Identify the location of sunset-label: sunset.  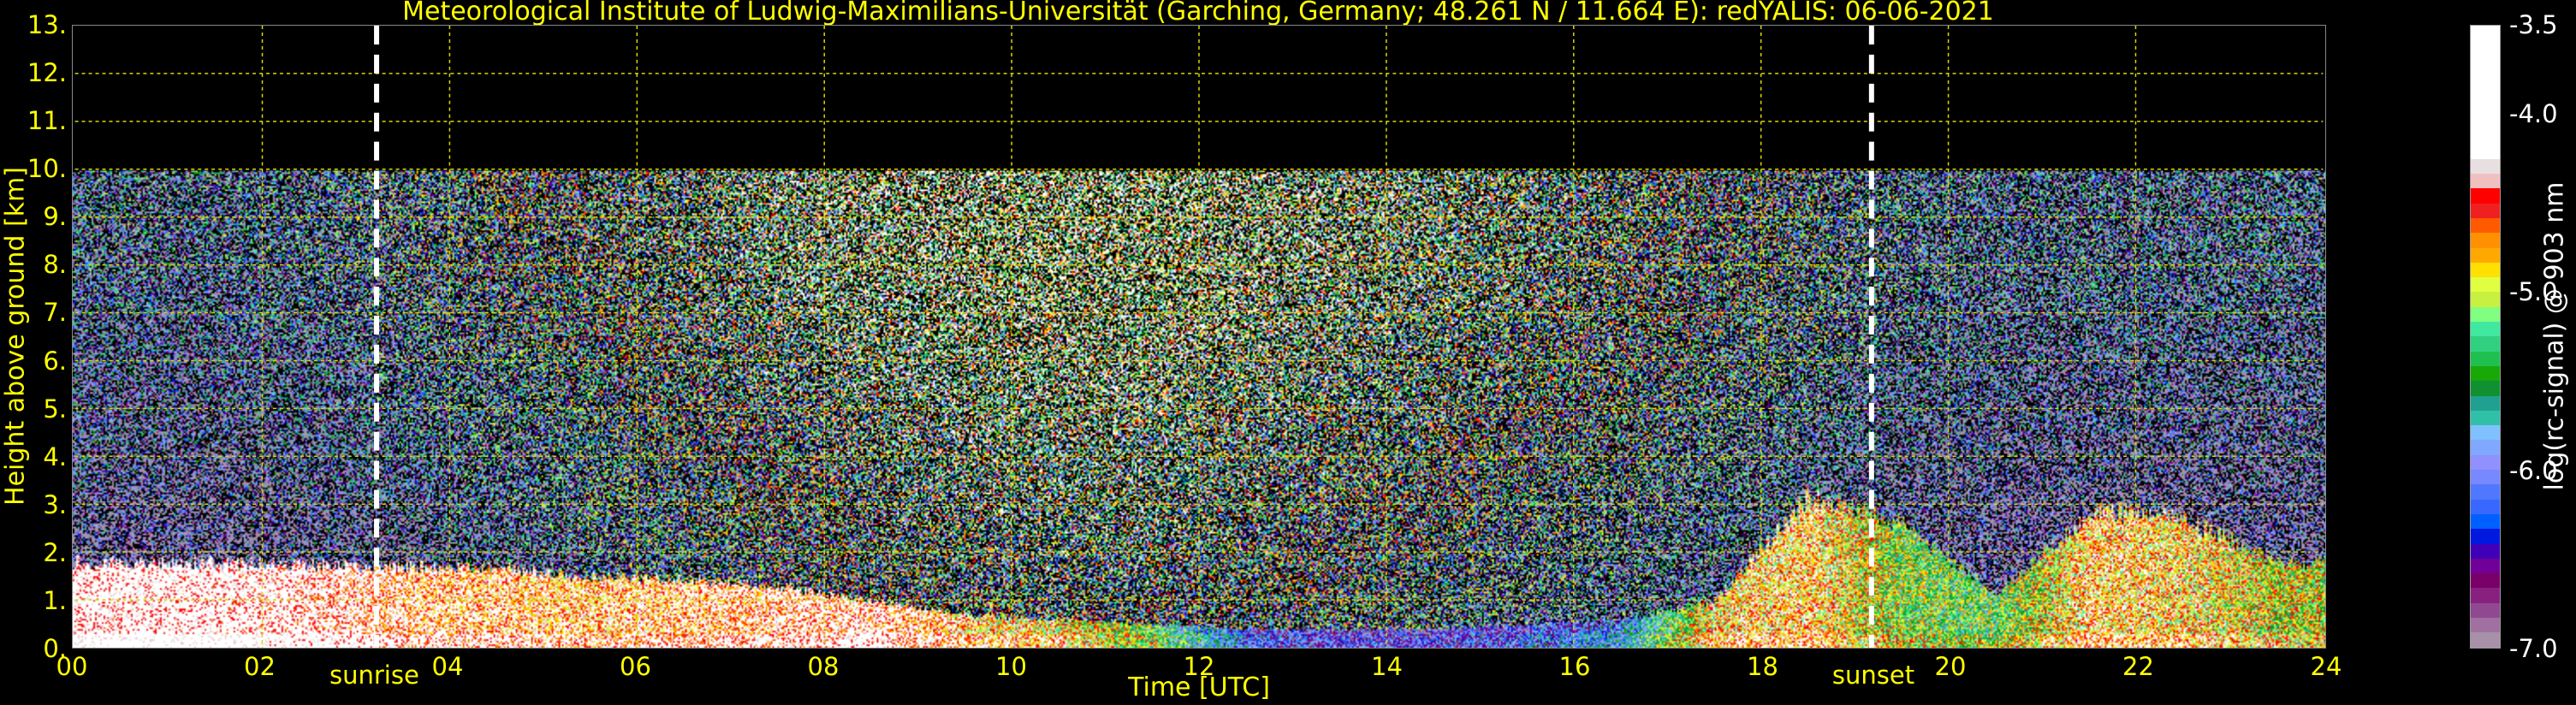
(1873, 675).